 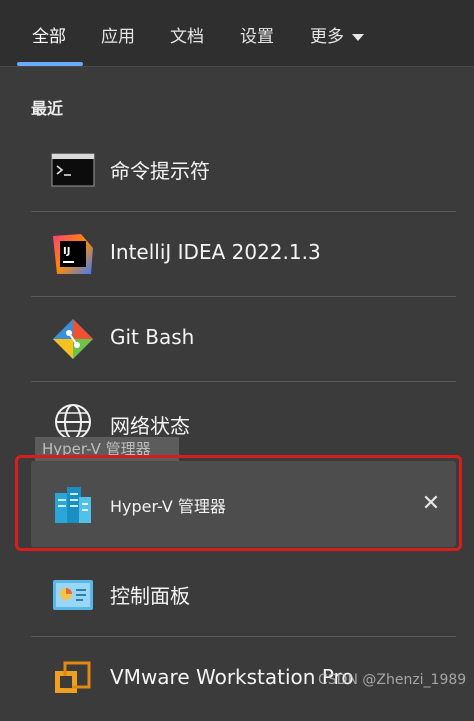 What do you see at coordinates (257, 34) in the screenshot?
I see `tab-settings: 设置` at bounding box center [257, 34].